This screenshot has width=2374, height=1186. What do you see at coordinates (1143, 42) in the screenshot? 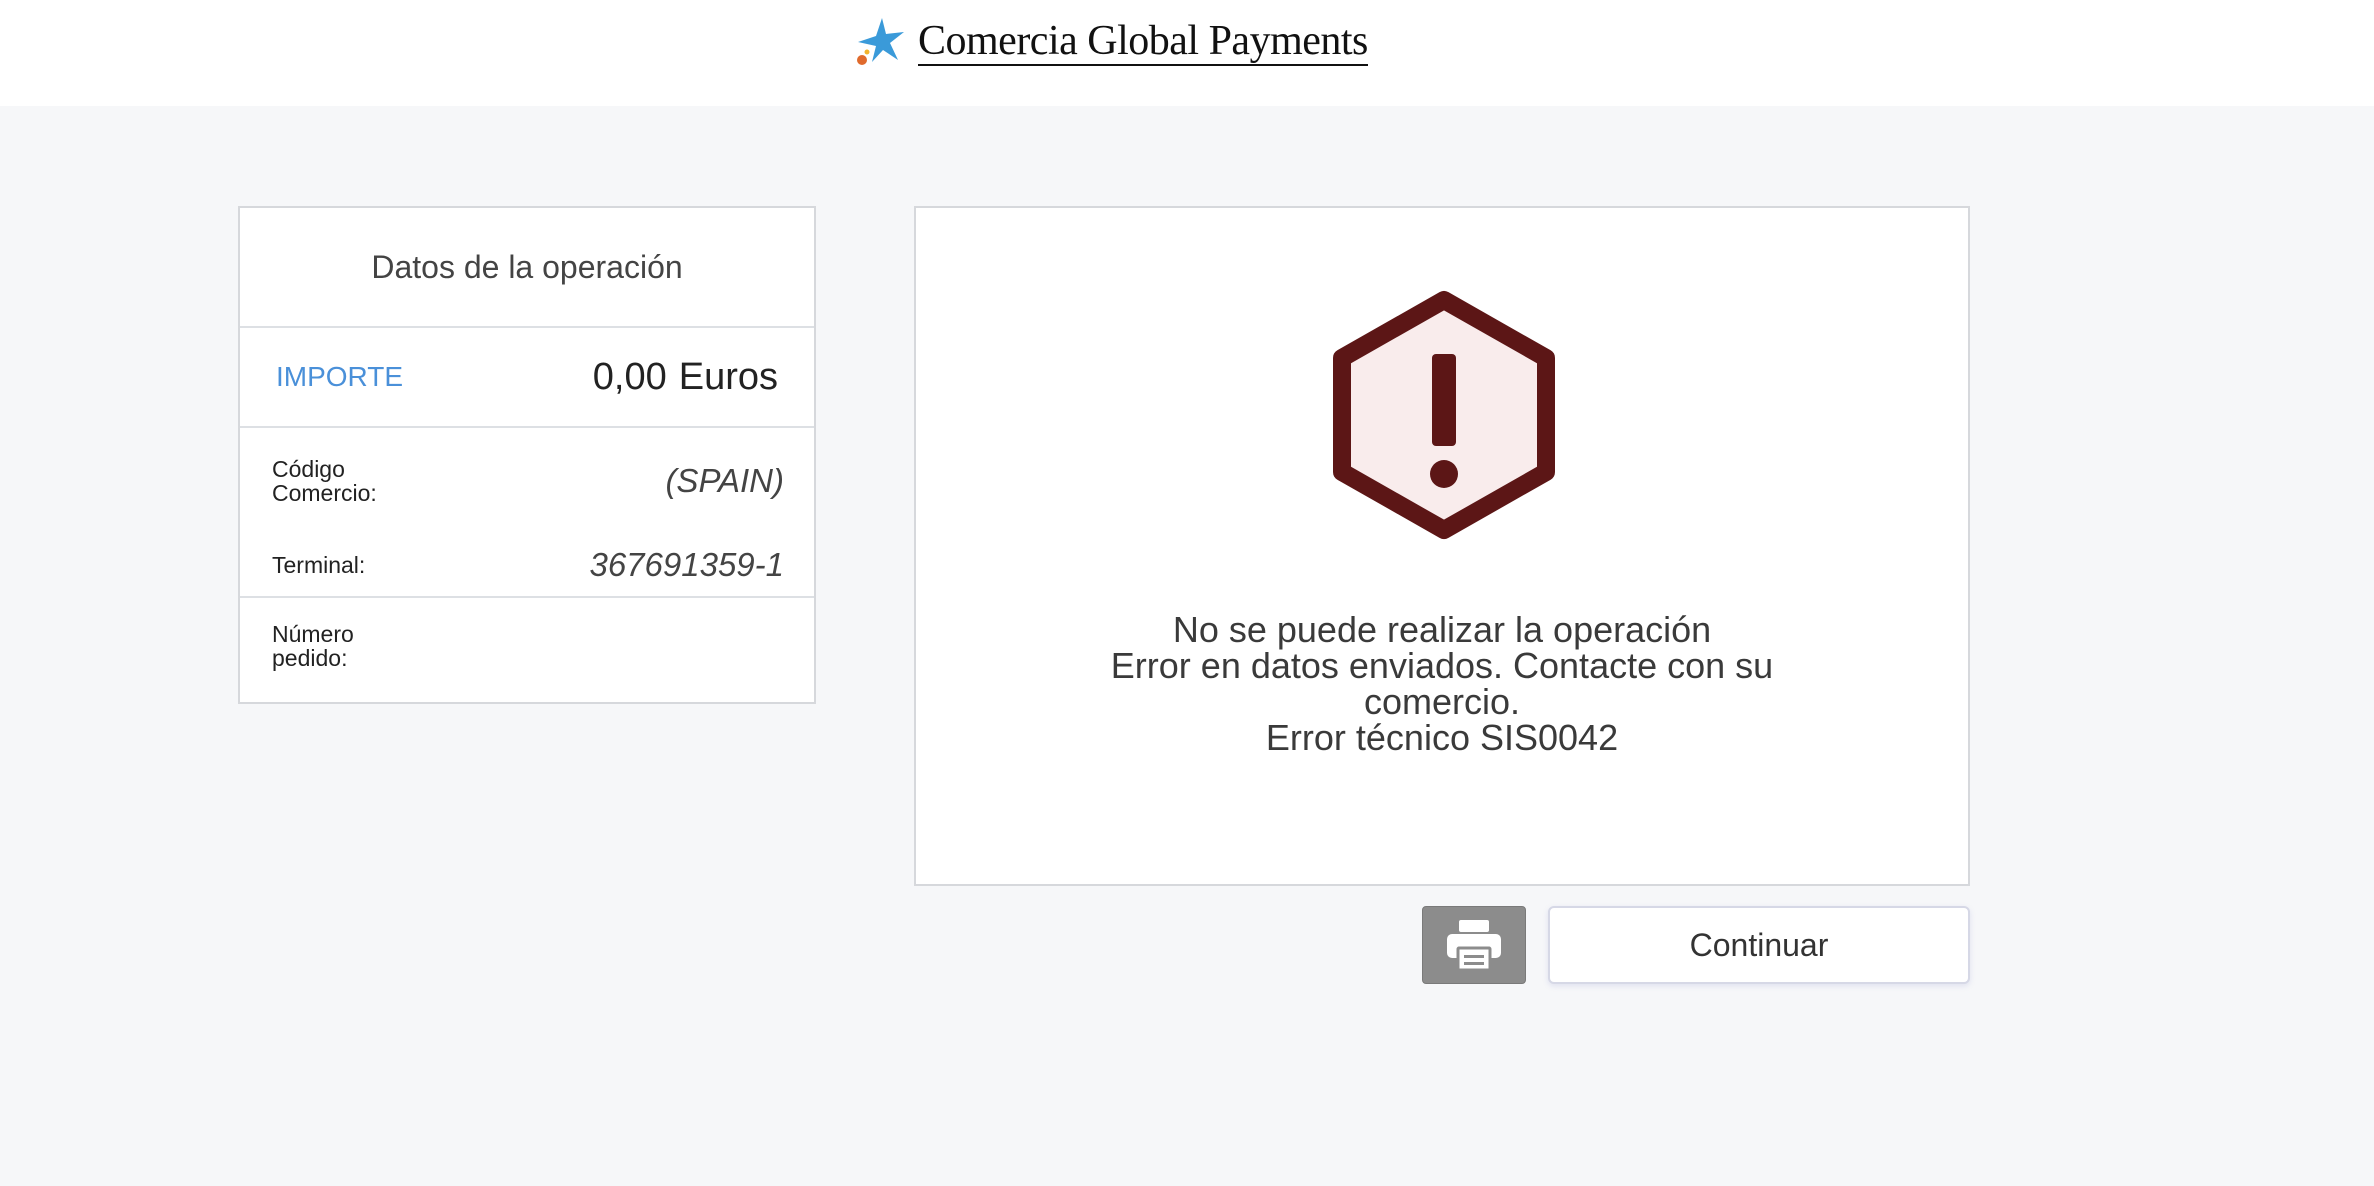
I see `brand-name: Comercia Global Payments` at bounding box center [1143, 42].